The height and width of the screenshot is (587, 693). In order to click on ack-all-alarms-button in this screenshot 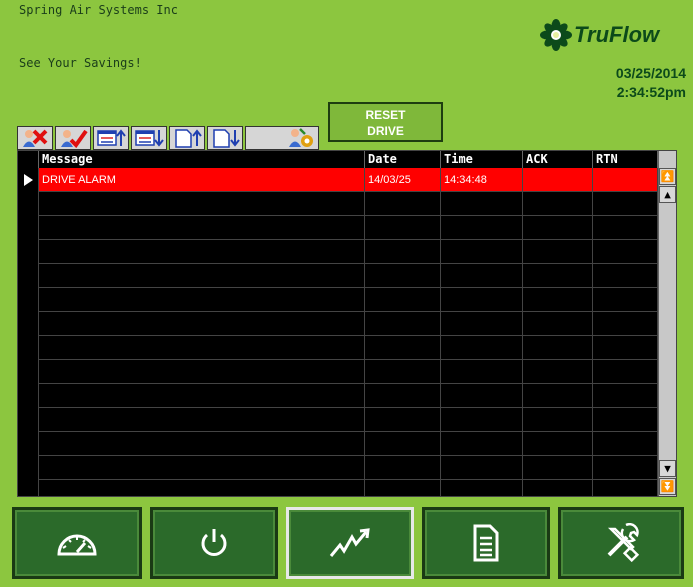, I will do `click(73, 138)`.